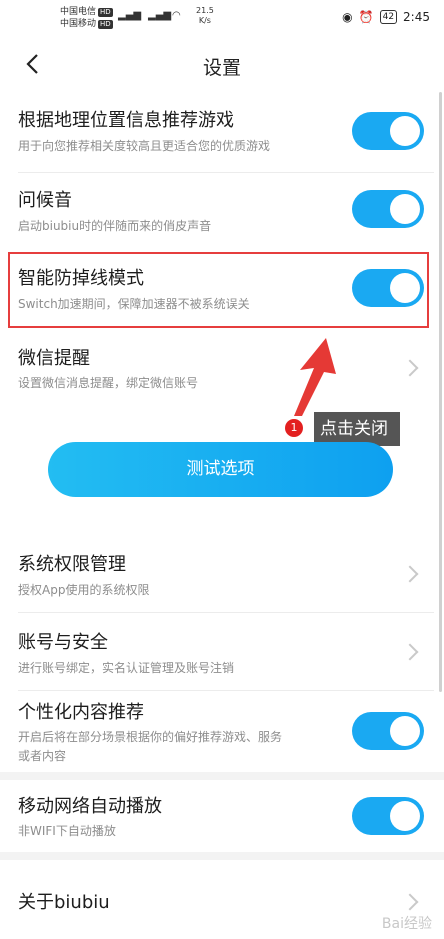 Image resolution: width=444 pixels, height=939 pixels. I want to click on annotation-label: 点击关闭, so click(357, 429).